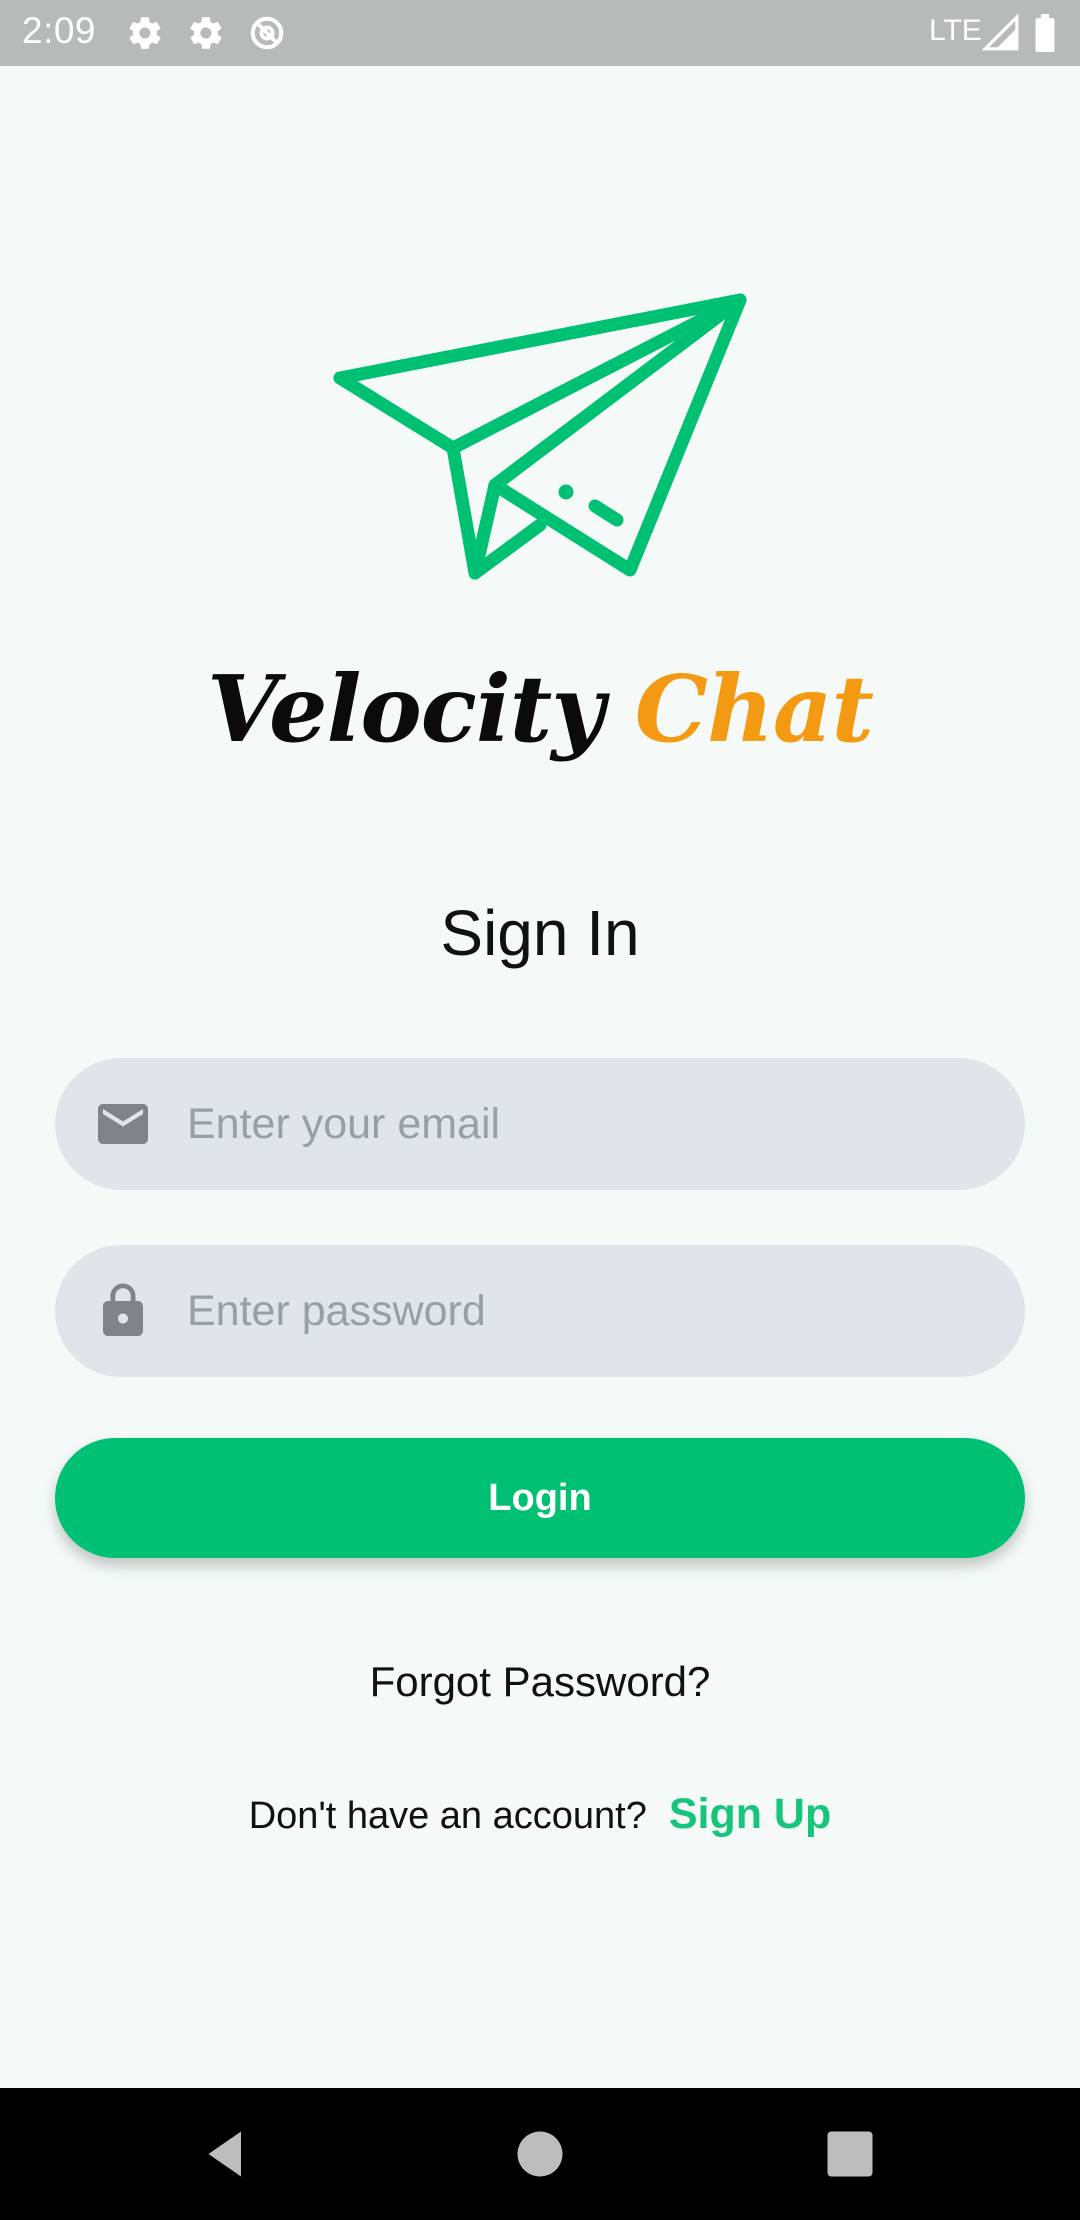  Describe the element at coordinates (447, 1816) in the screenshot. I see `signup-prompt: Don't have an account?` at that location.